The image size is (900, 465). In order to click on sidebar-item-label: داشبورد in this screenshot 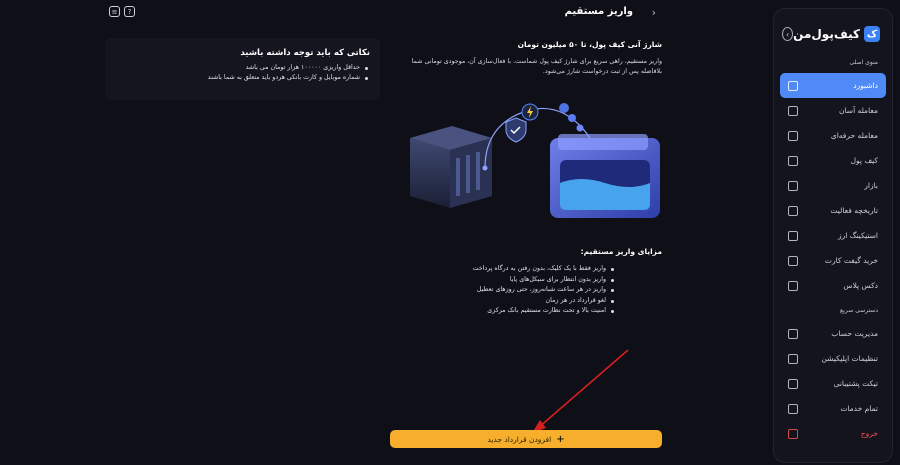, I will do `click(865, 85)`.